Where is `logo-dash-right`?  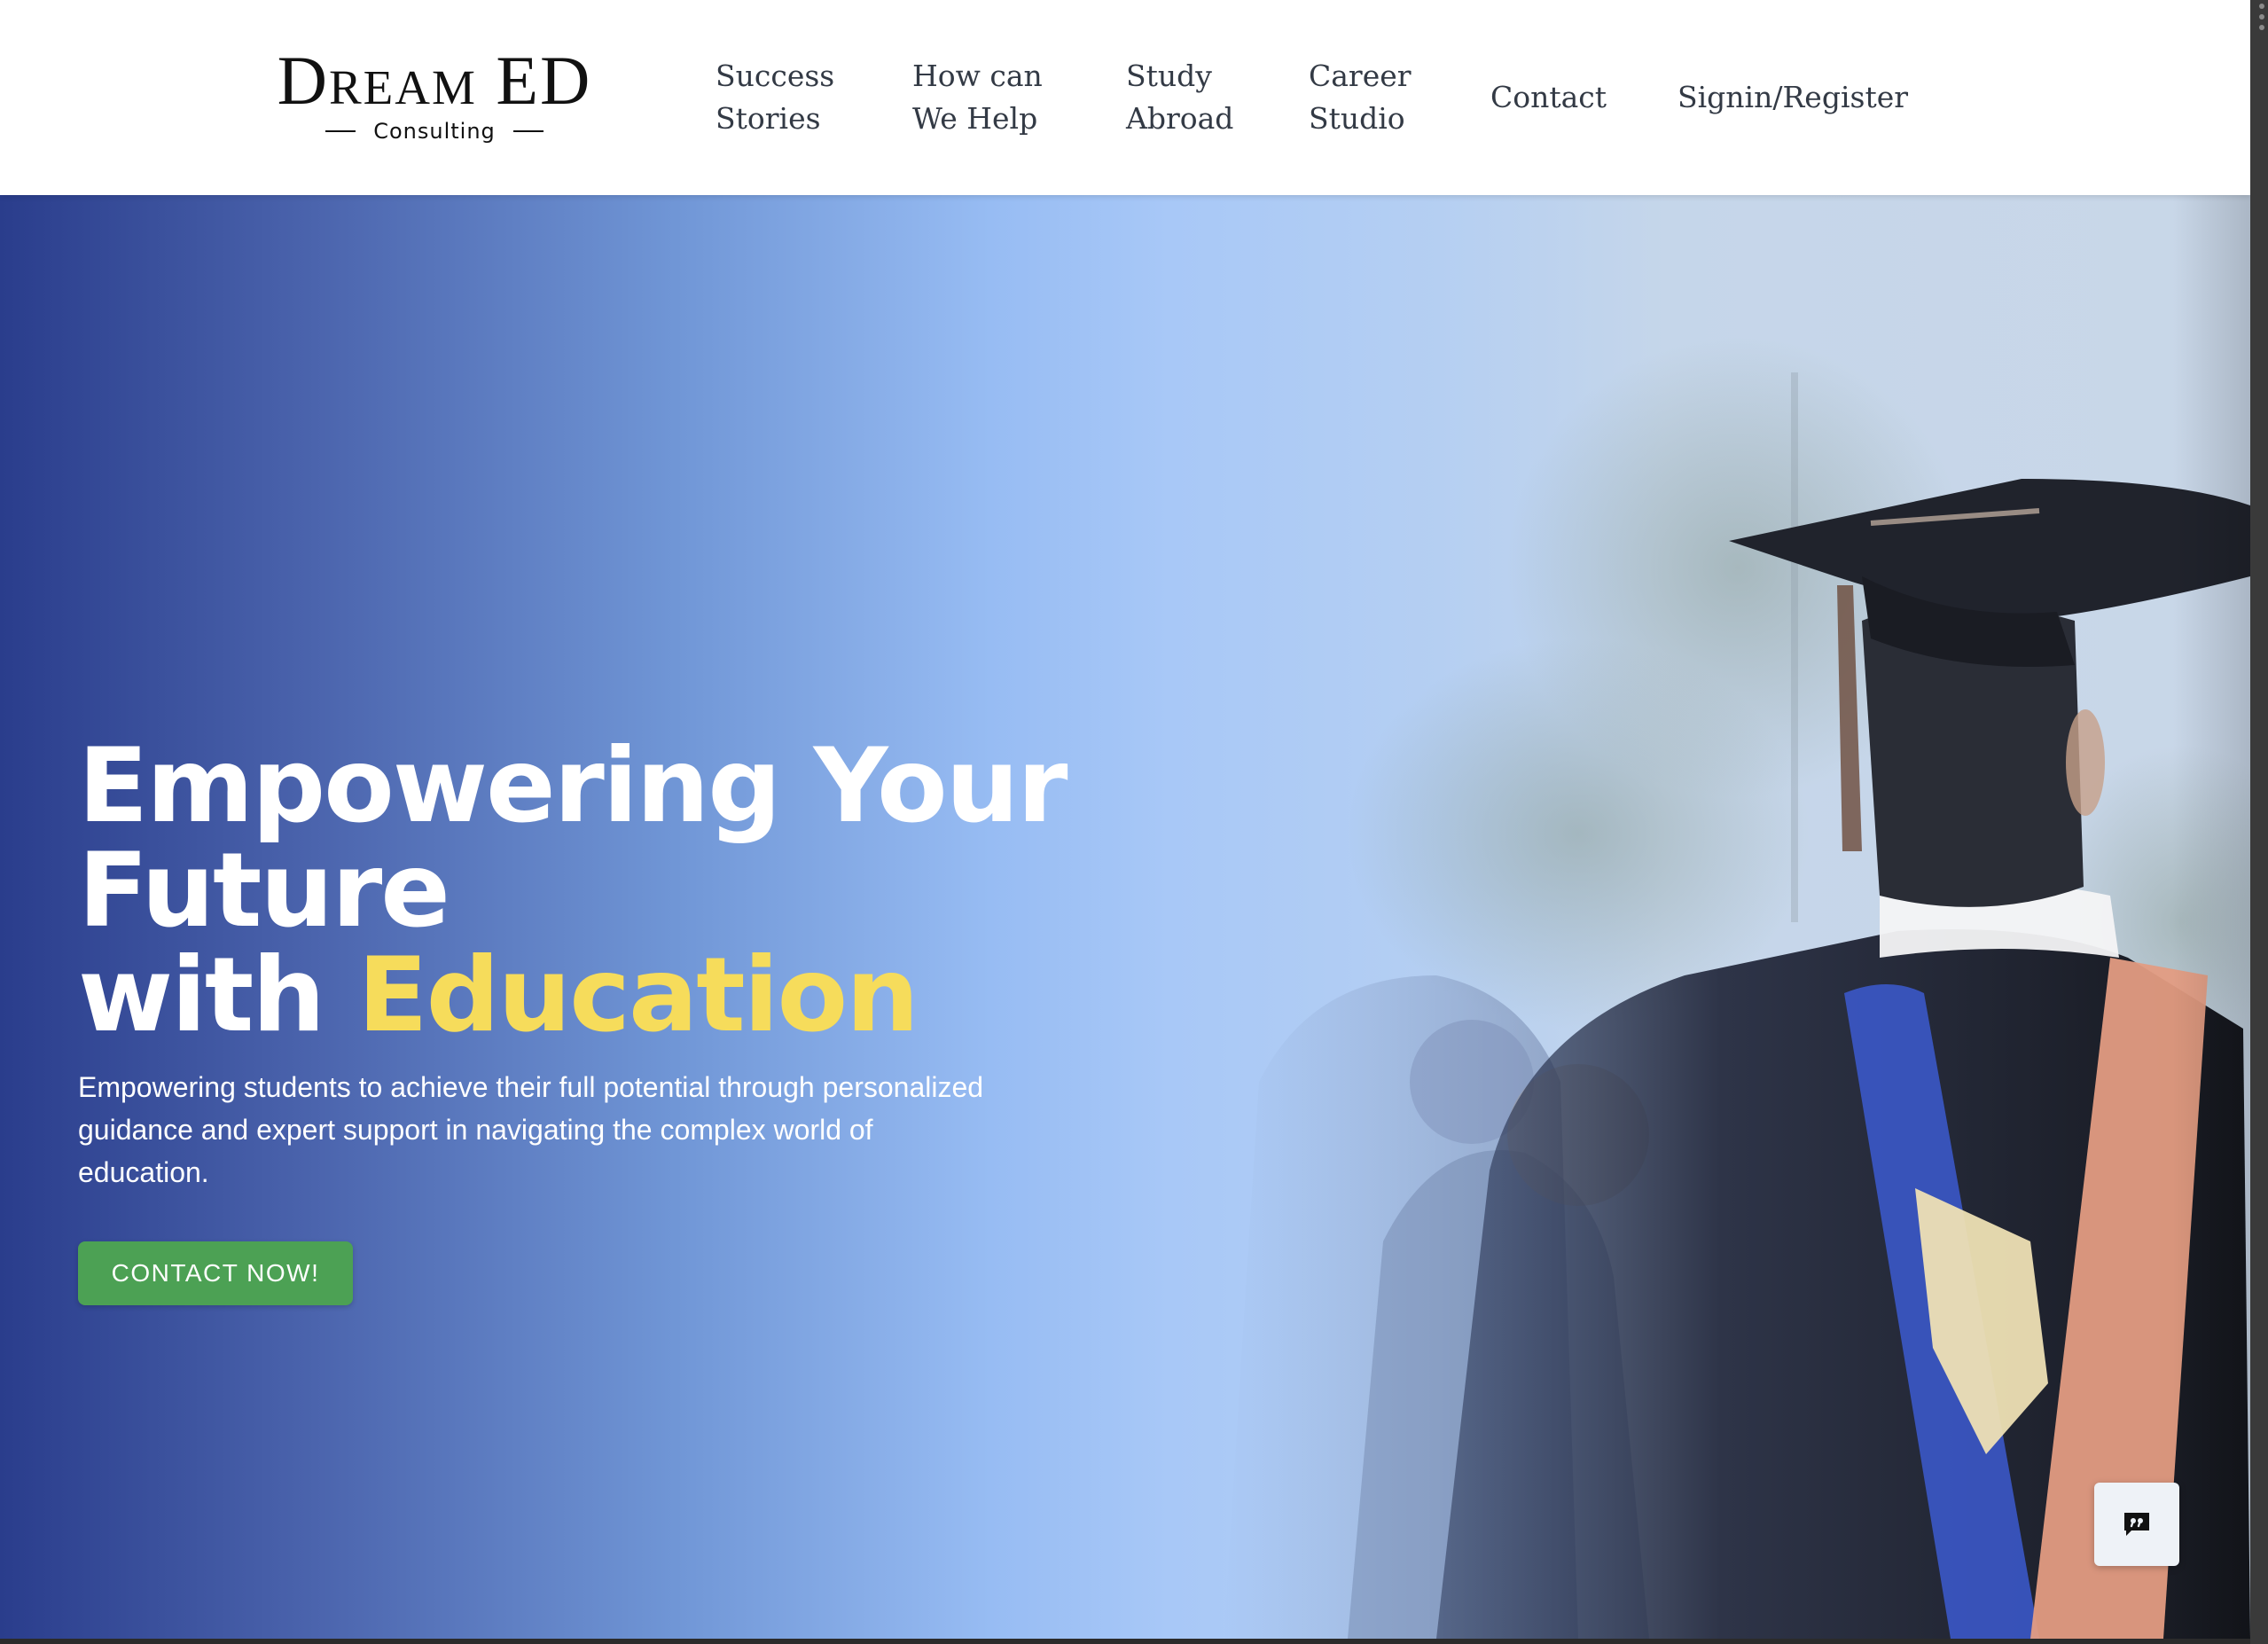
logo-dash-right is located at coordinates (528, 131).